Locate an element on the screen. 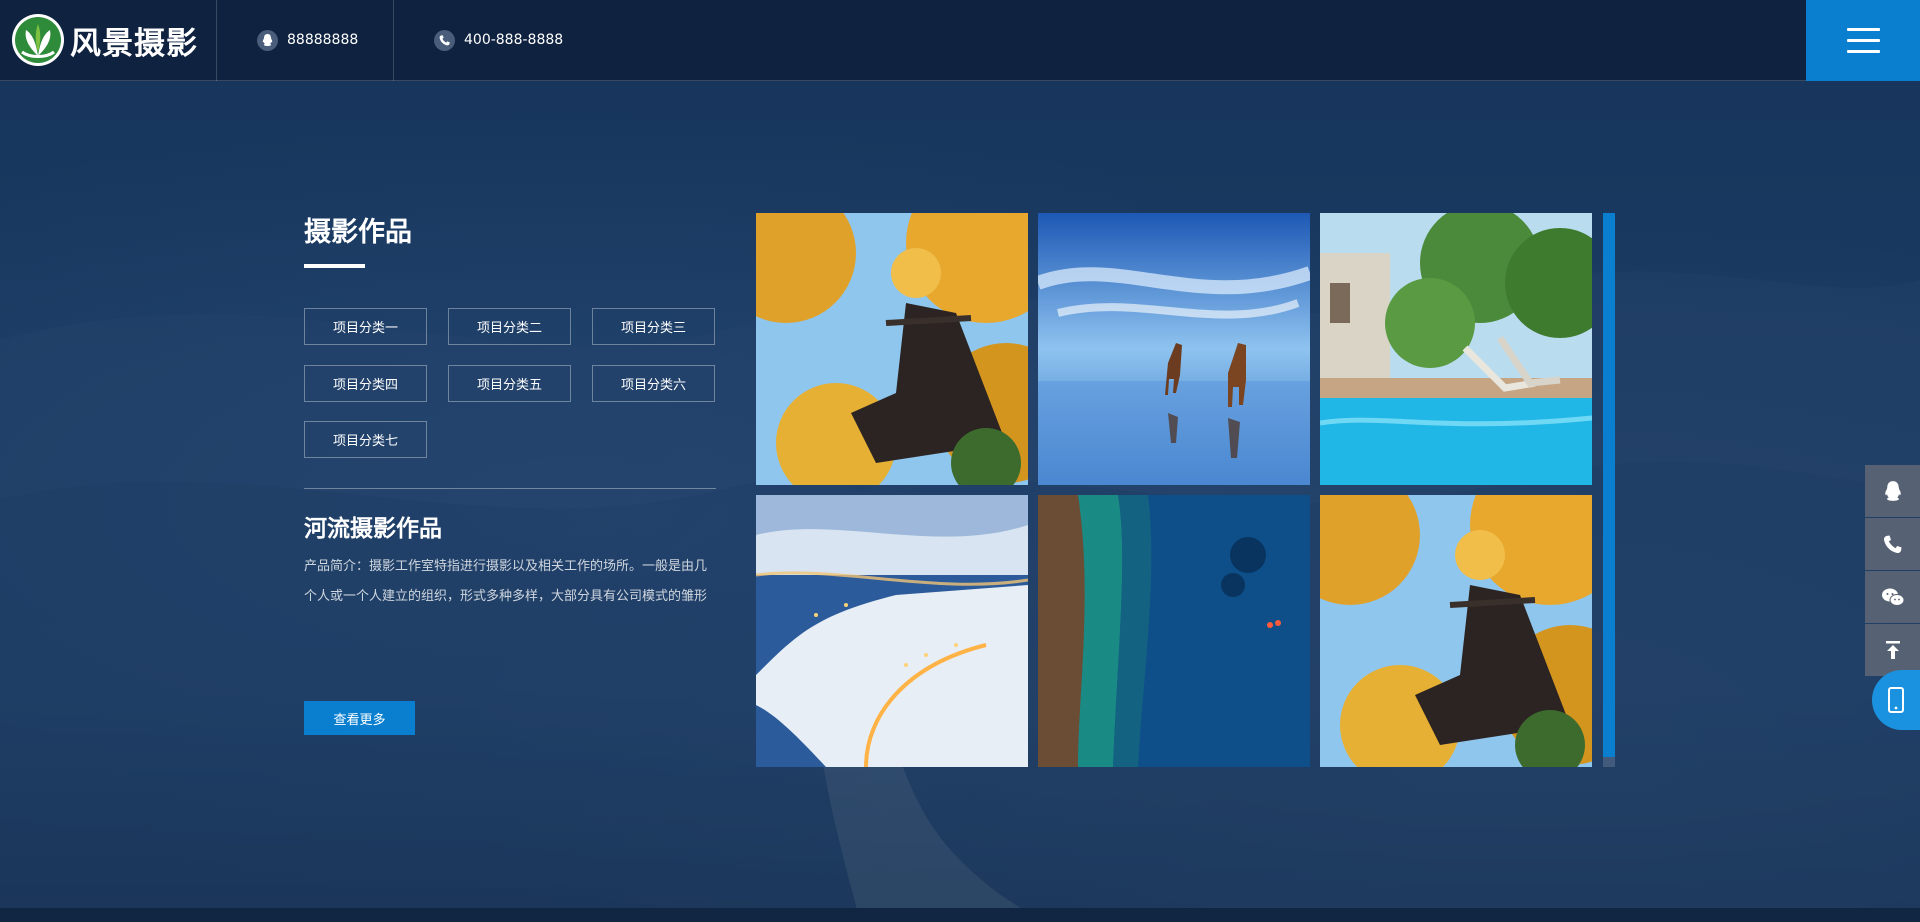 The image size is (1920, 922). gallery-image-snowy-coast-town is located at coordinates (892, 631).